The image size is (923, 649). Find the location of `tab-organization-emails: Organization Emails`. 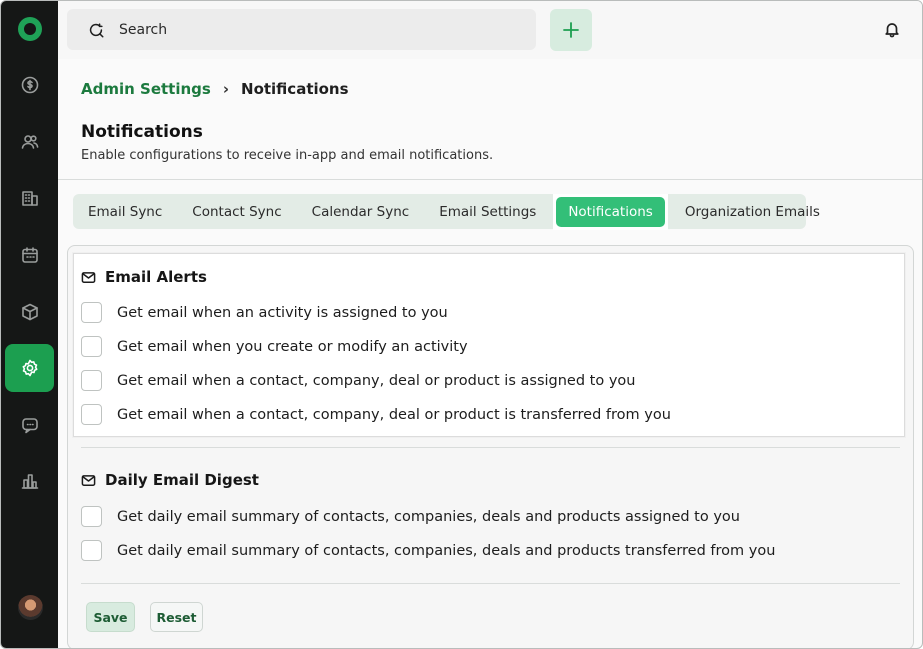

tab-organization-emails: Organization Emails is located at coordinates (752, 211).